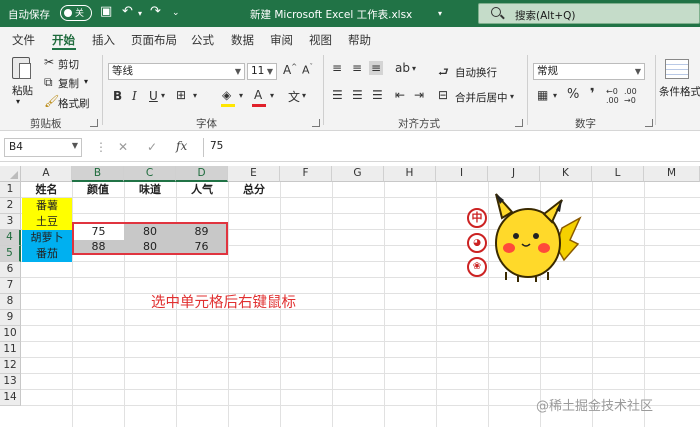 The image size is (700, 427). What do you see at coordinates (98, 190) in the screenshot?
I see `cell-b1: 颜值` at bounding box center [98, 190].